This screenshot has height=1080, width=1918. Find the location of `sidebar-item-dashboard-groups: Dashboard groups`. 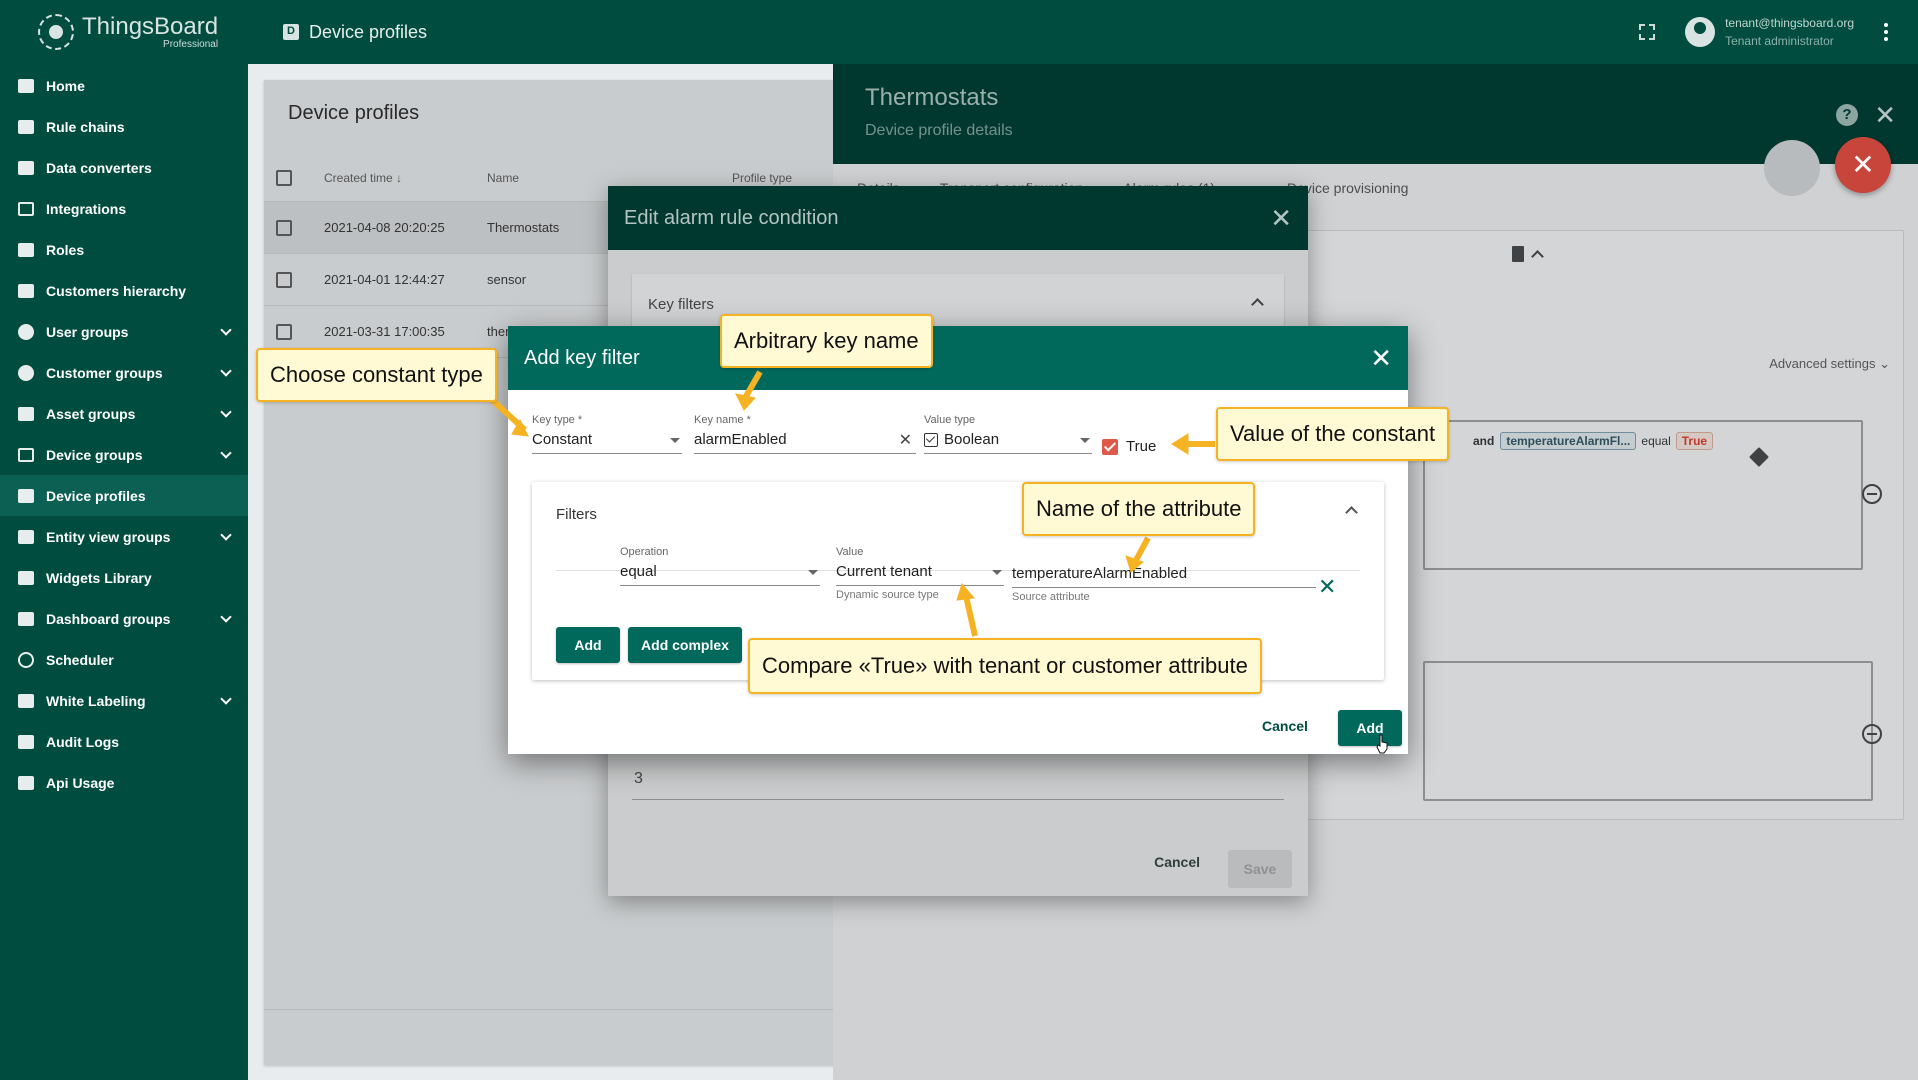

sidebar-item-dashboard-groups: Dashboard groups is located at coordinates (124, 618).